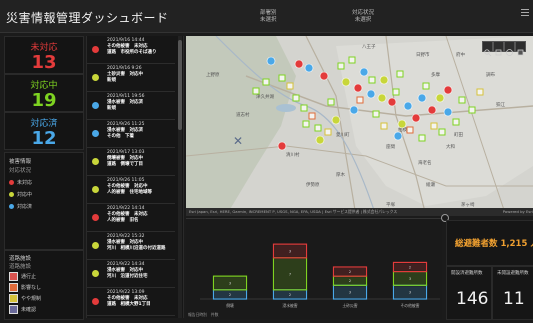 The image size is (533, 323). What do you see at coordinates (22, 309) in the screenshot?
I see `legend-item-road-unknown: 未確認` at bounding box center [22, 309].